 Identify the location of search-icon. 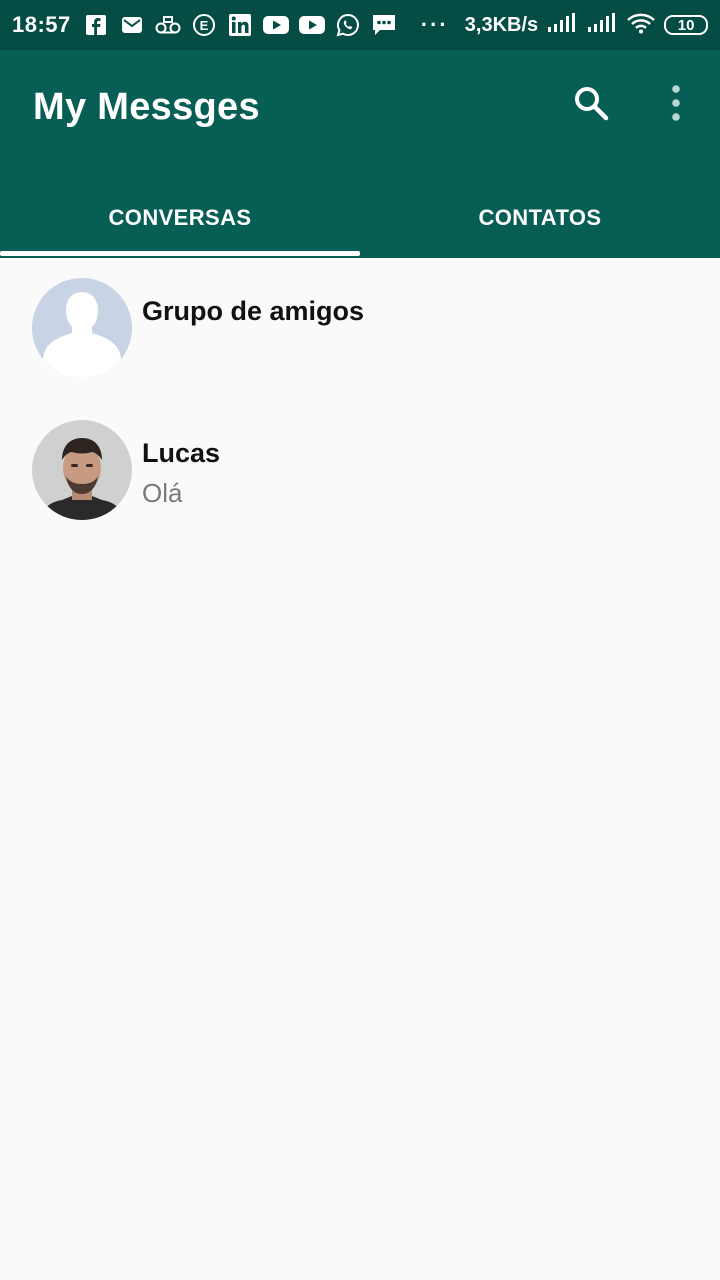
(591, 105).